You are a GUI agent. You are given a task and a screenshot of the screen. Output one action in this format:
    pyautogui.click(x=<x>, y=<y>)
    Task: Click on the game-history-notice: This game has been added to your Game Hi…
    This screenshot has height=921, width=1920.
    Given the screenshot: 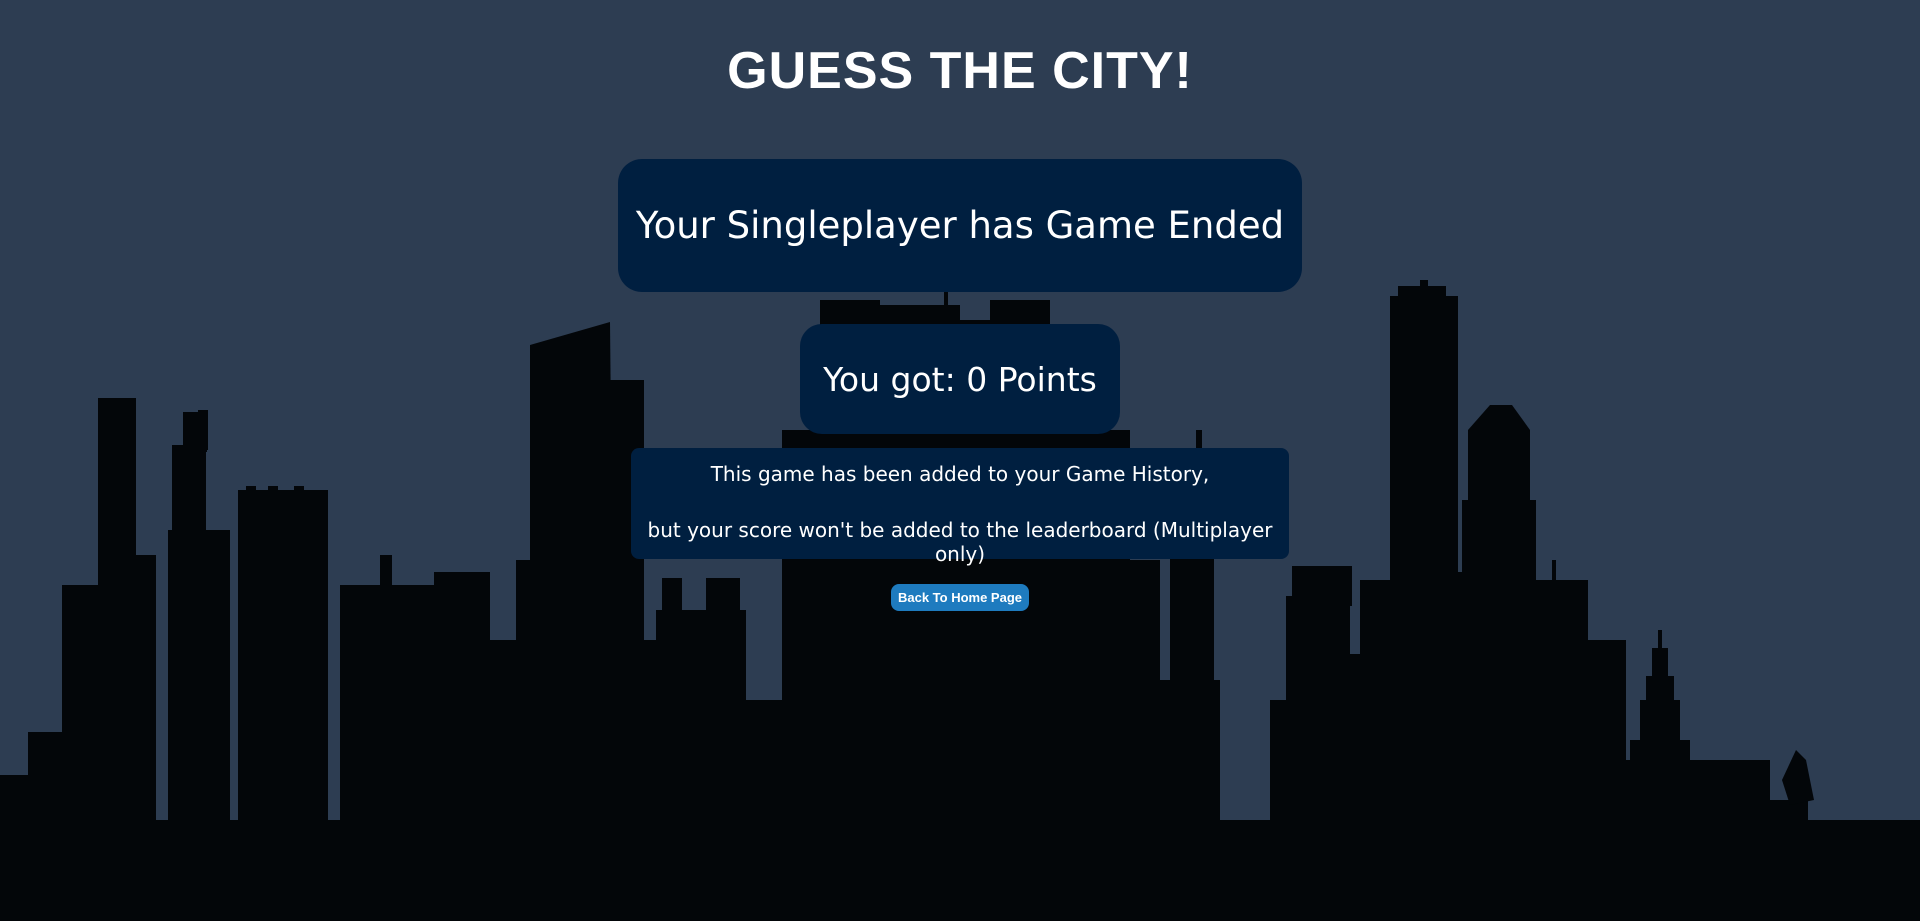 What is the action you would take?
    pyautogui.click(x=960, y=507)
    